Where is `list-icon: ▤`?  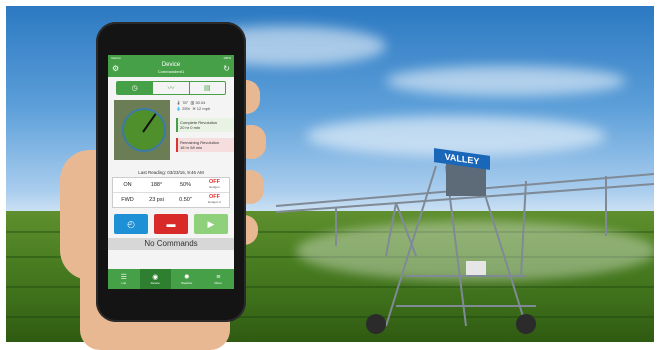 list-icon: ▤ is located at coordinates (207, 88).